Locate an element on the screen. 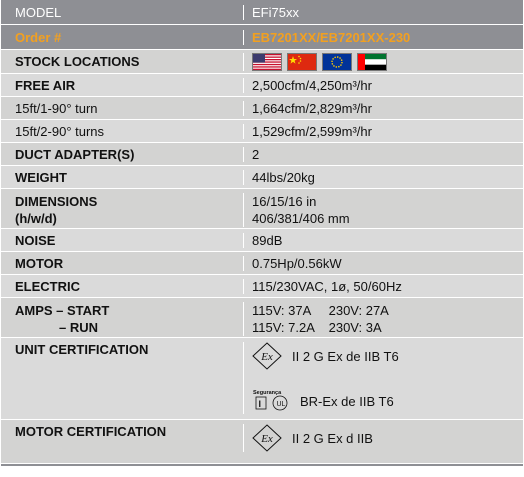 The image size is (524, 477). order-row: Order # EB7201XX/EB7201XX-230 is located at coordinates (262, 37).